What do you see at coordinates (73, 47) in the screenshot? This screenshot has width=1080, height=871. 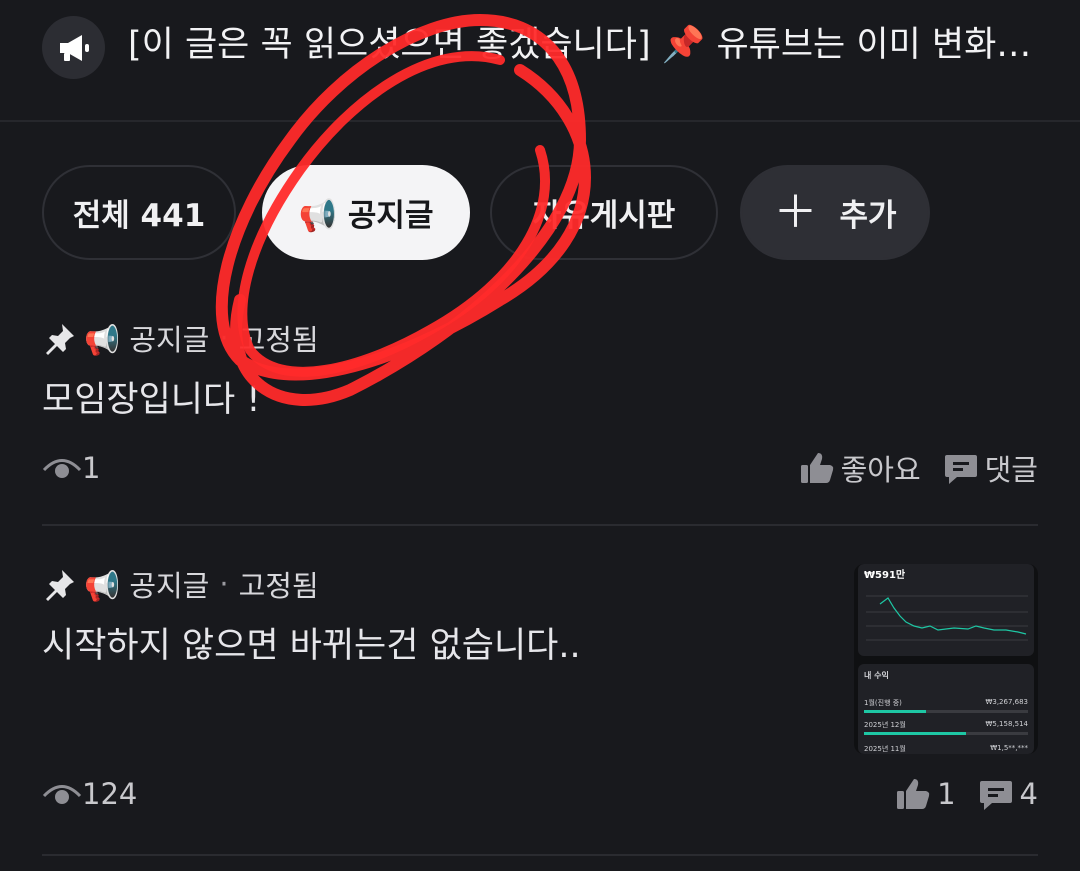 I see `megaphone-icon` at bounding box center [73, 47].